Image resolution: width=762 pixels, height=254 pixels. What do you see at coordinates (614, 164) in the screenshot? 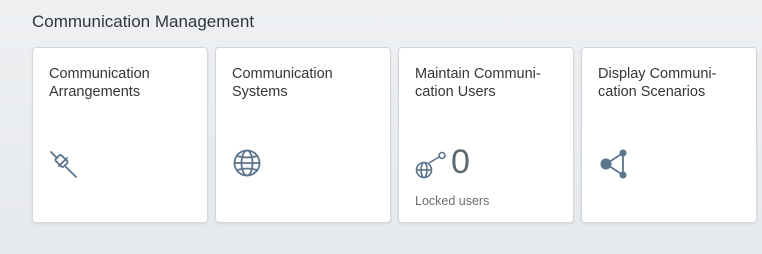
I see `share-icon` at bounding box center [614, 164].